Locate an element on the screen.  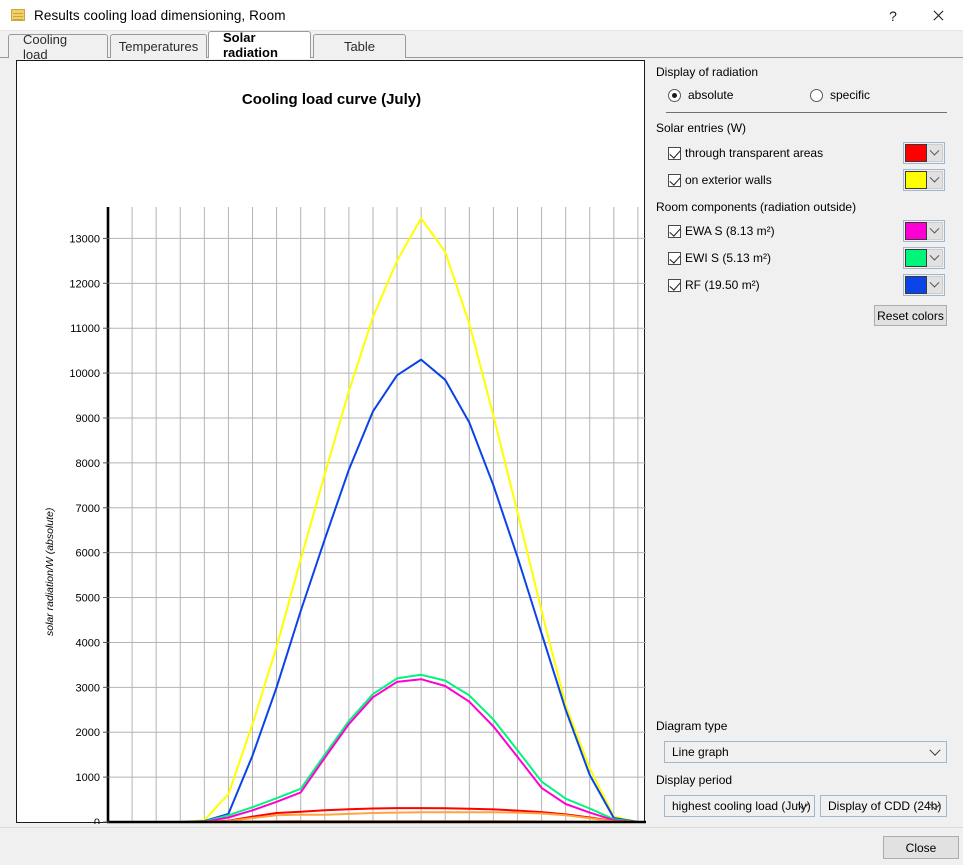
display-period-value: highest cooling load (July) is located at coordinates (741, 806).